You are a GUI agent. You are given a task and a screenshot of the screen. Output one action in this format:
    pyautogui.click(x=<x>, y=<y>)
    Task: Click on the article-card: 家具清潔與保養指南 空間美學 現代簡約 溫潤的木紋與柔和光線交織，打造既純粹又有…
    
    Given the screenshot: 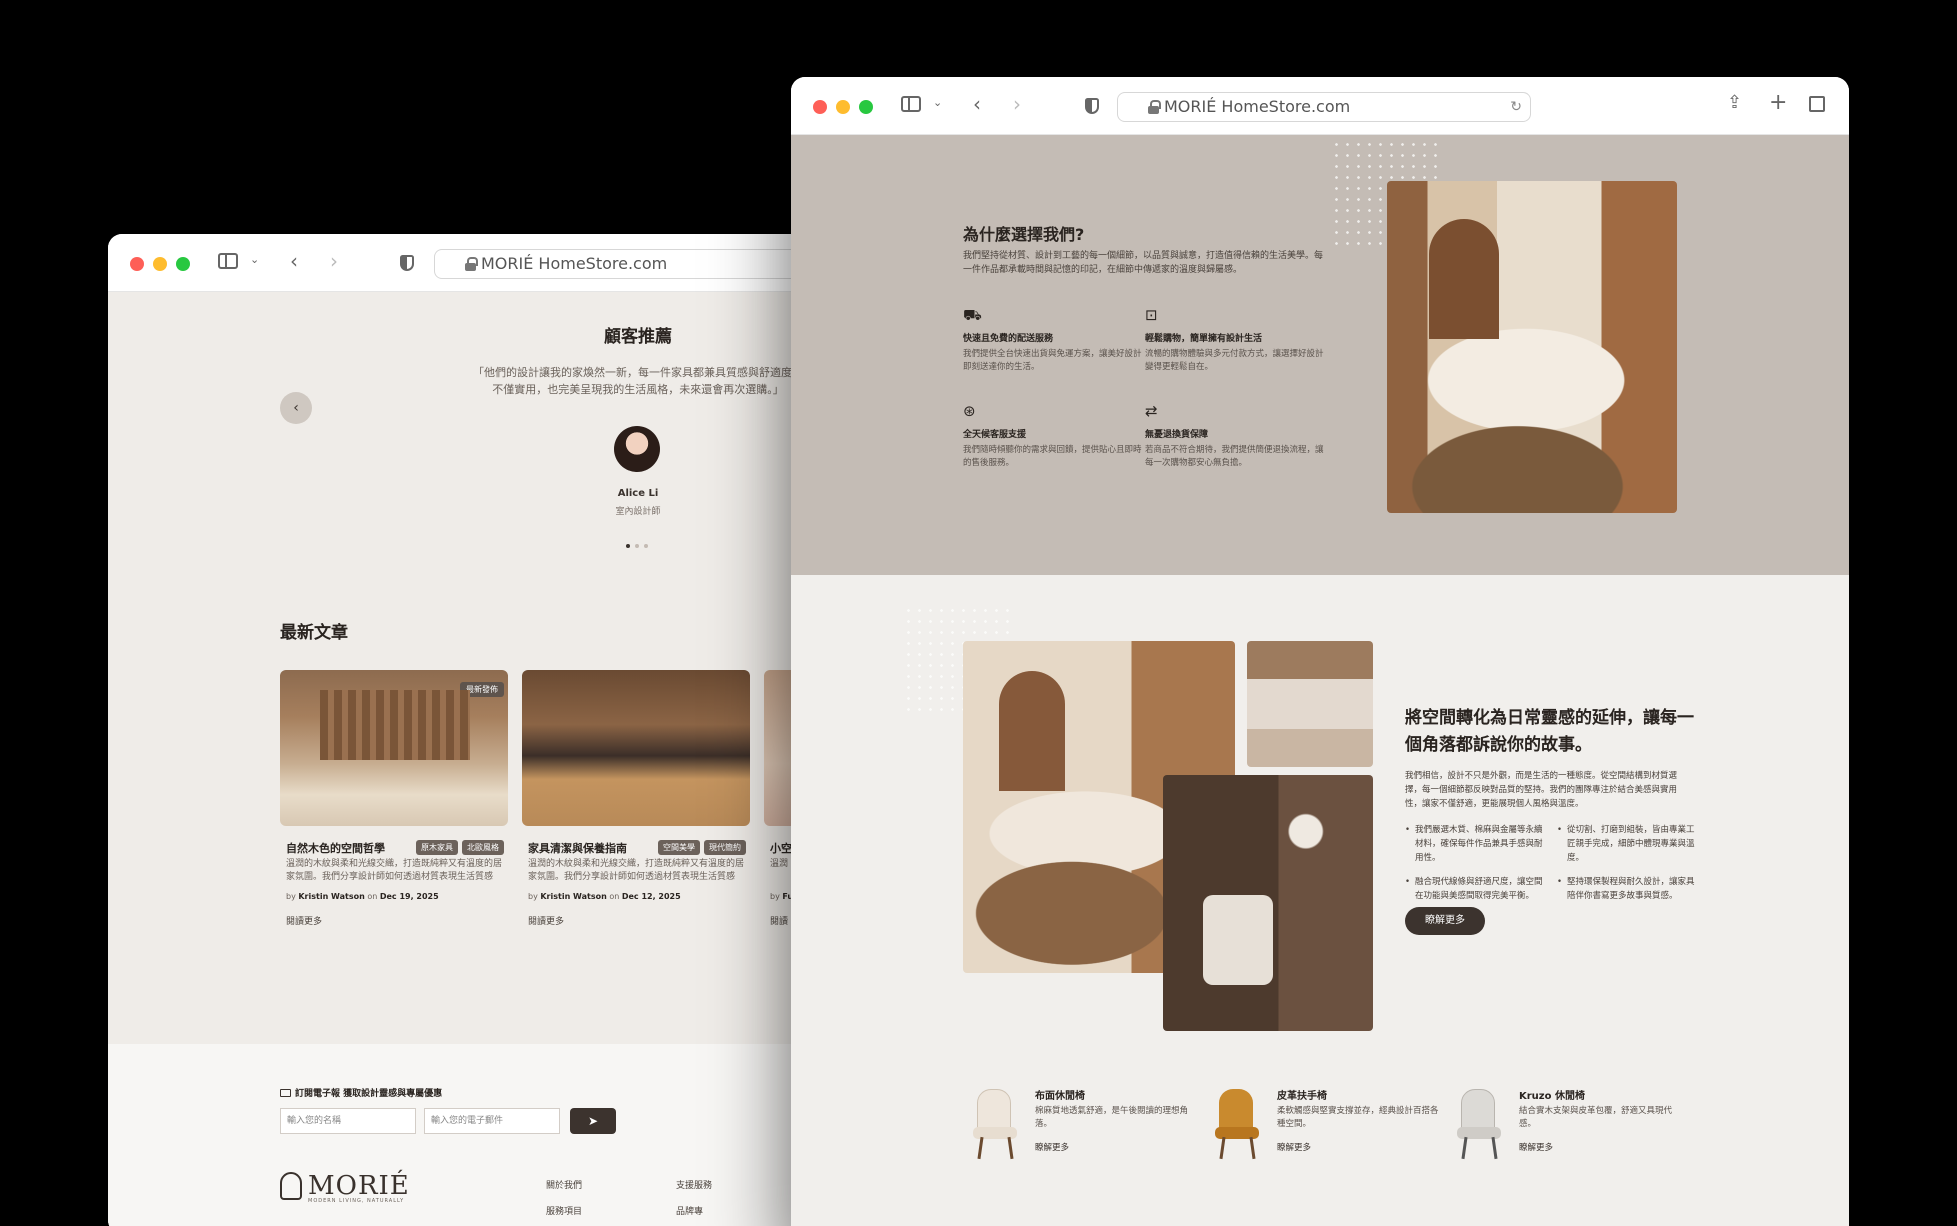 What is the action you would take?
    pyautogui.click(x=636, y=798)
    